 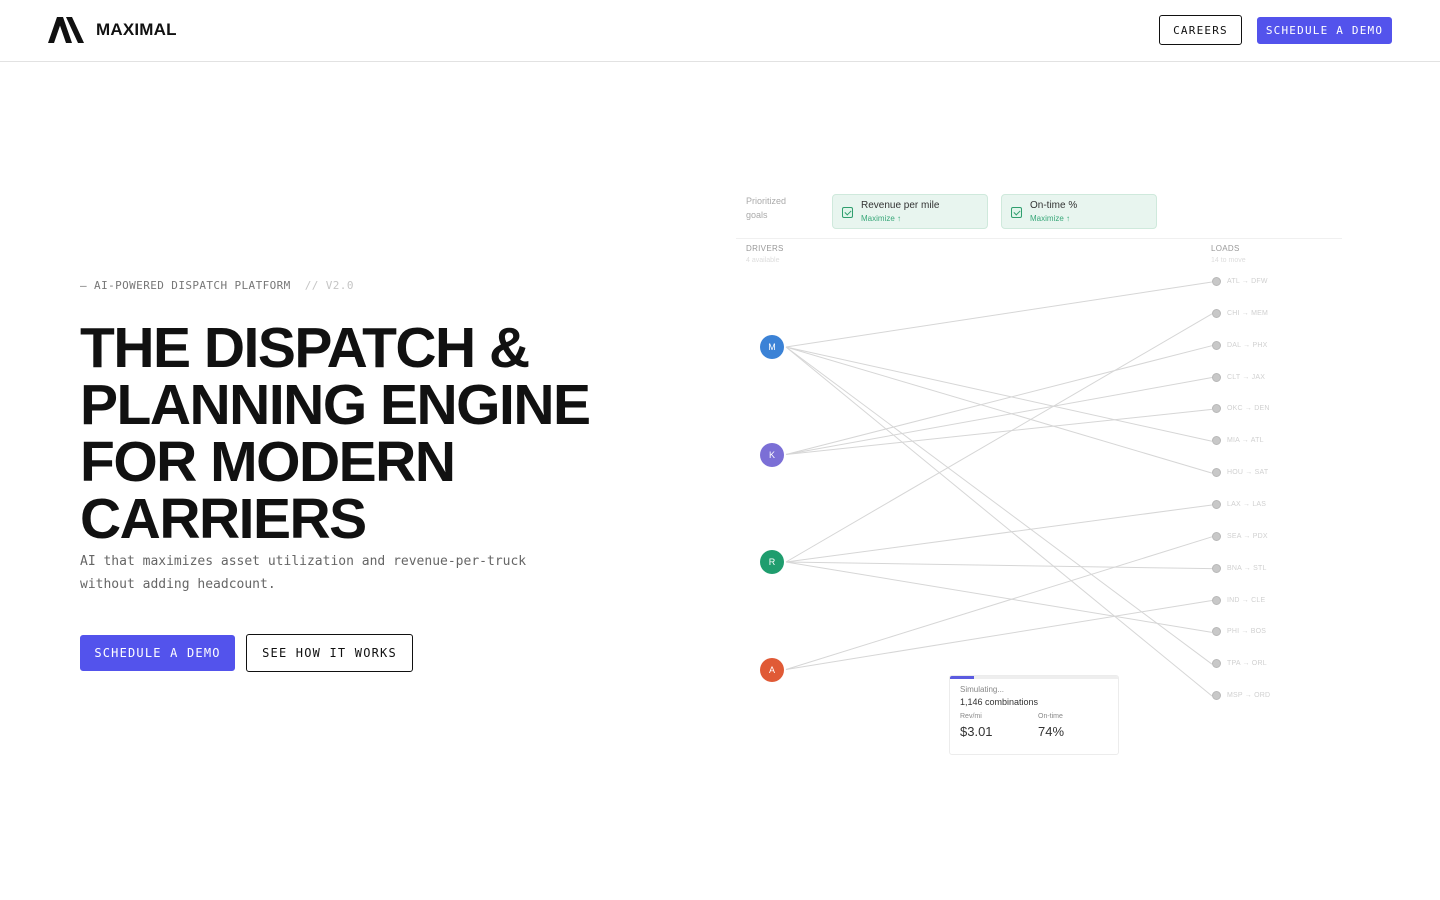 I want to click on careers-button: CAREERS, so click(x=1200, y=30).